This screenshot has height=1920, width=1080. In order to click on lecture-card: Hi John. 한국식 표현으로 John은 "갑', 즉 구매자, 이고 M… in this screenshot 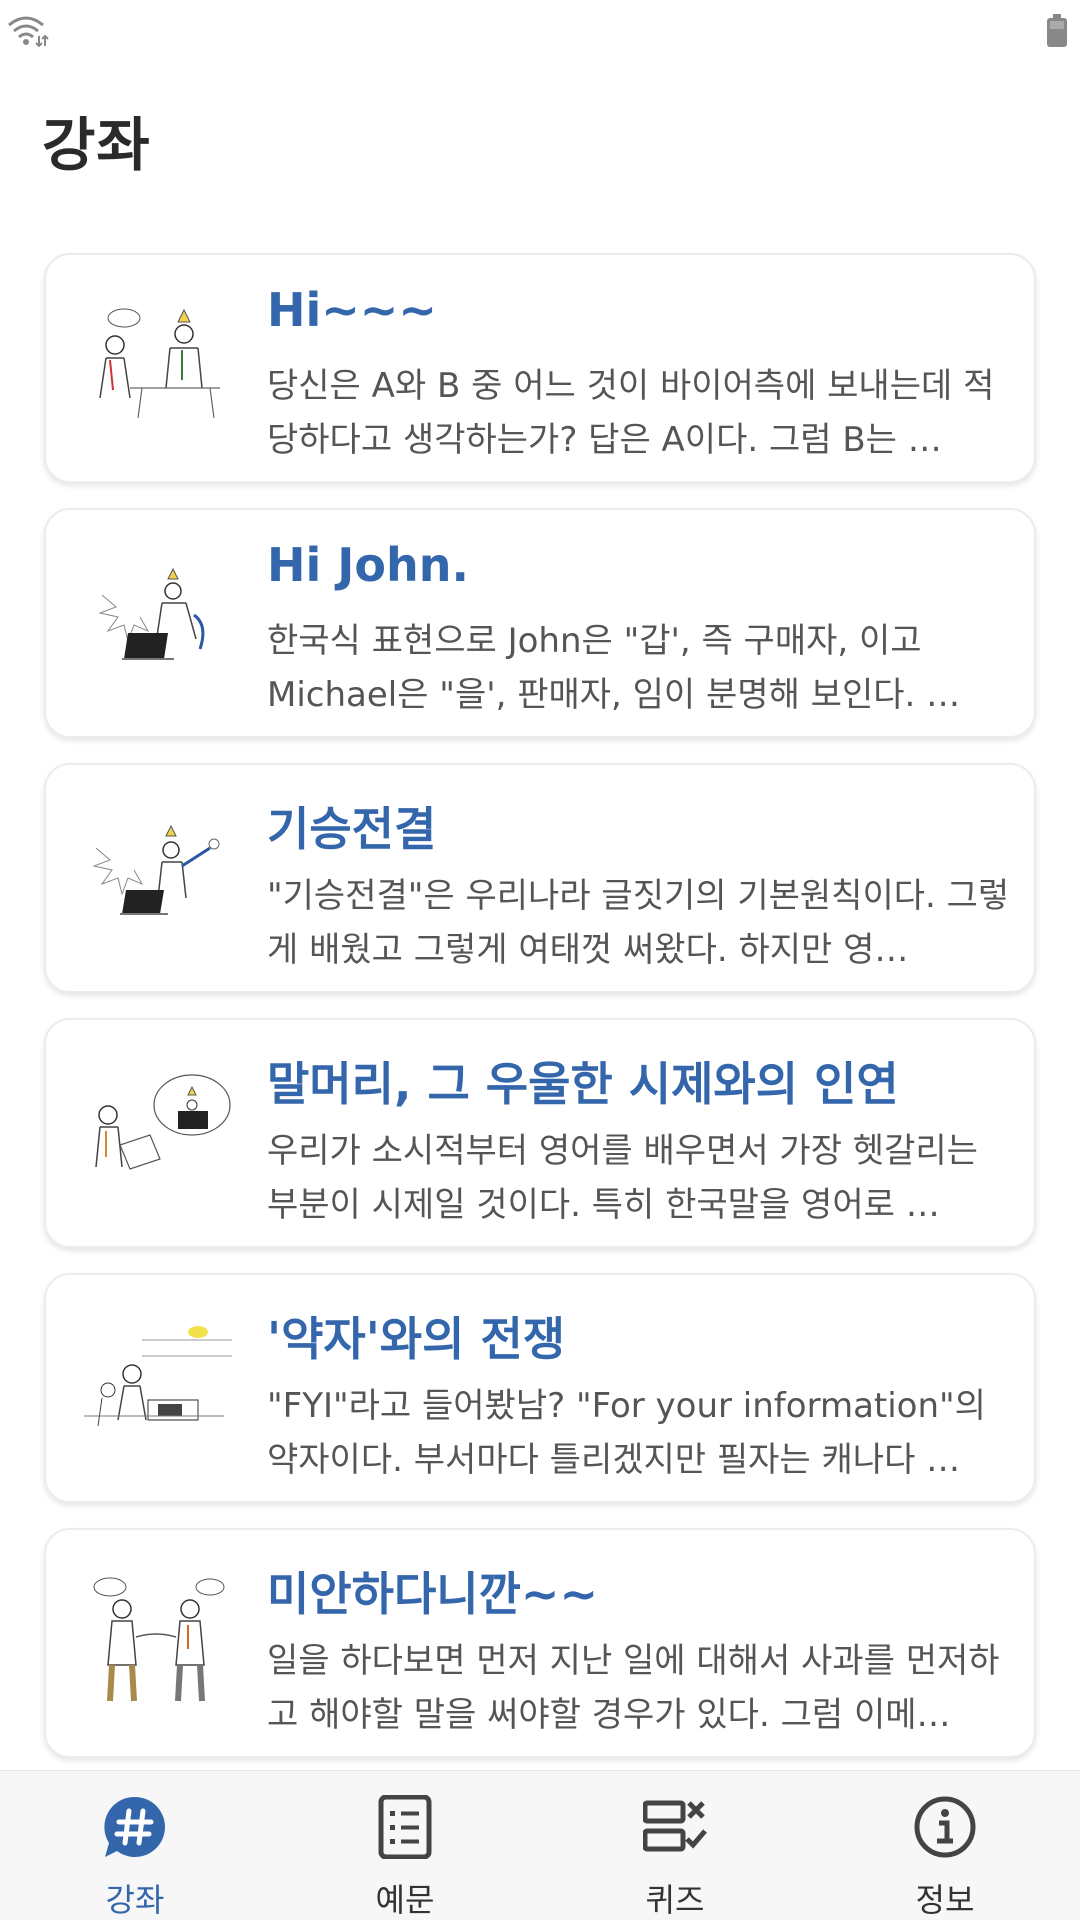, I will do `click(540, 623)`.